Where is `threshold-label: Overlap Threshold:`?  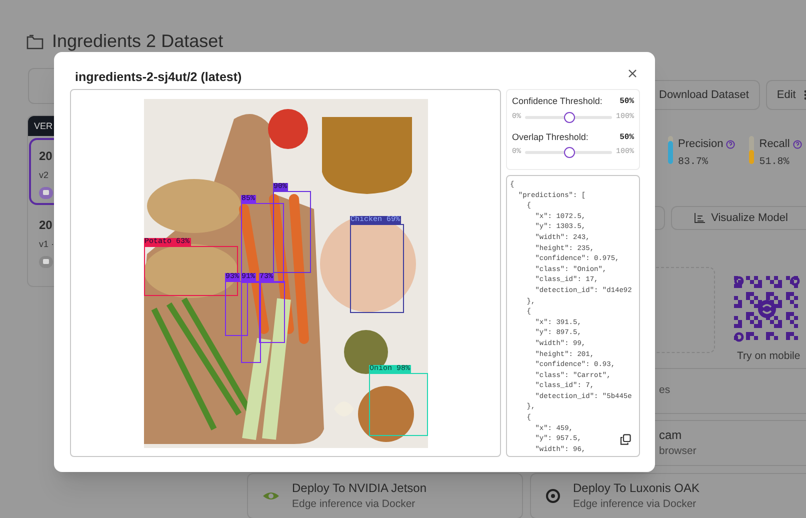 threshold-label: Overlap Threshold: is located at coordinates (550, 137).